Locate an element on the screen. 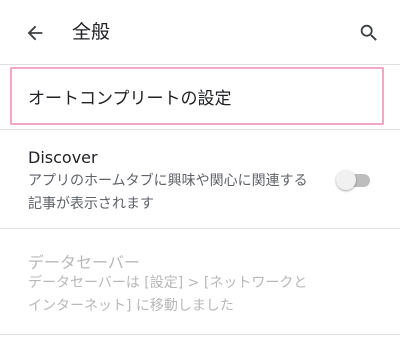 The image size is (400, 339). back-button is located at coordinates (35, 33).